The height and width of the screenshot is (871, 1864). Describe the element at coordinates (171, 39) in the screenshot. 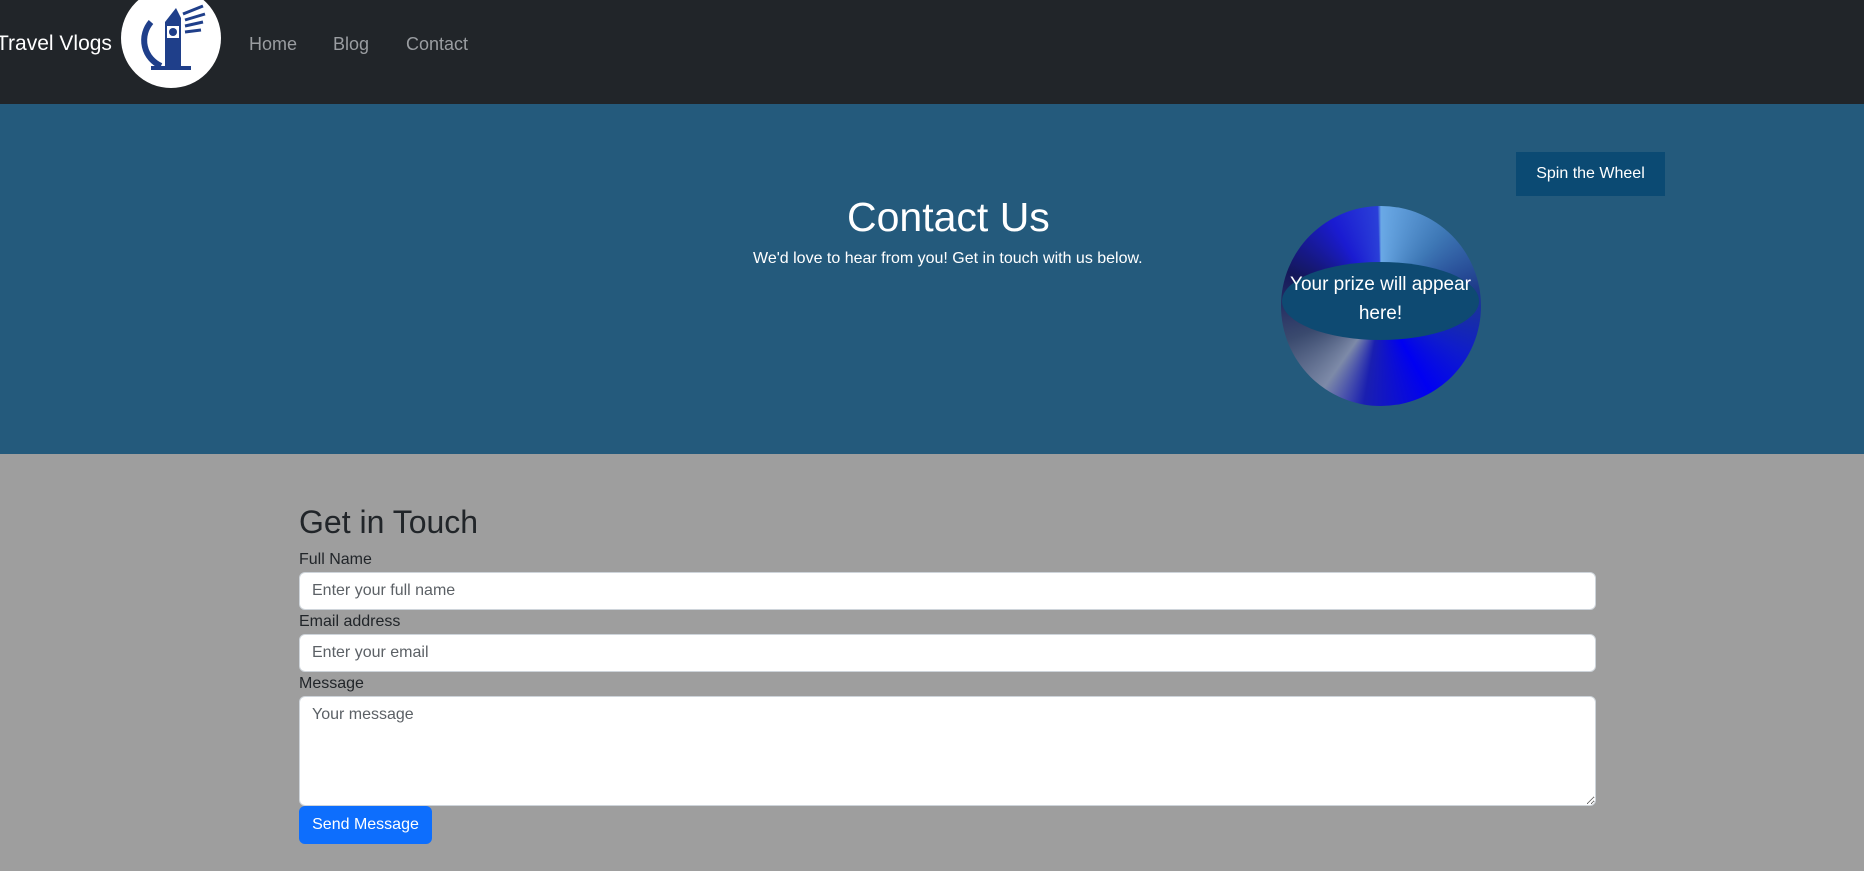

I see `big-ben-clock-tower-icon` at that location.